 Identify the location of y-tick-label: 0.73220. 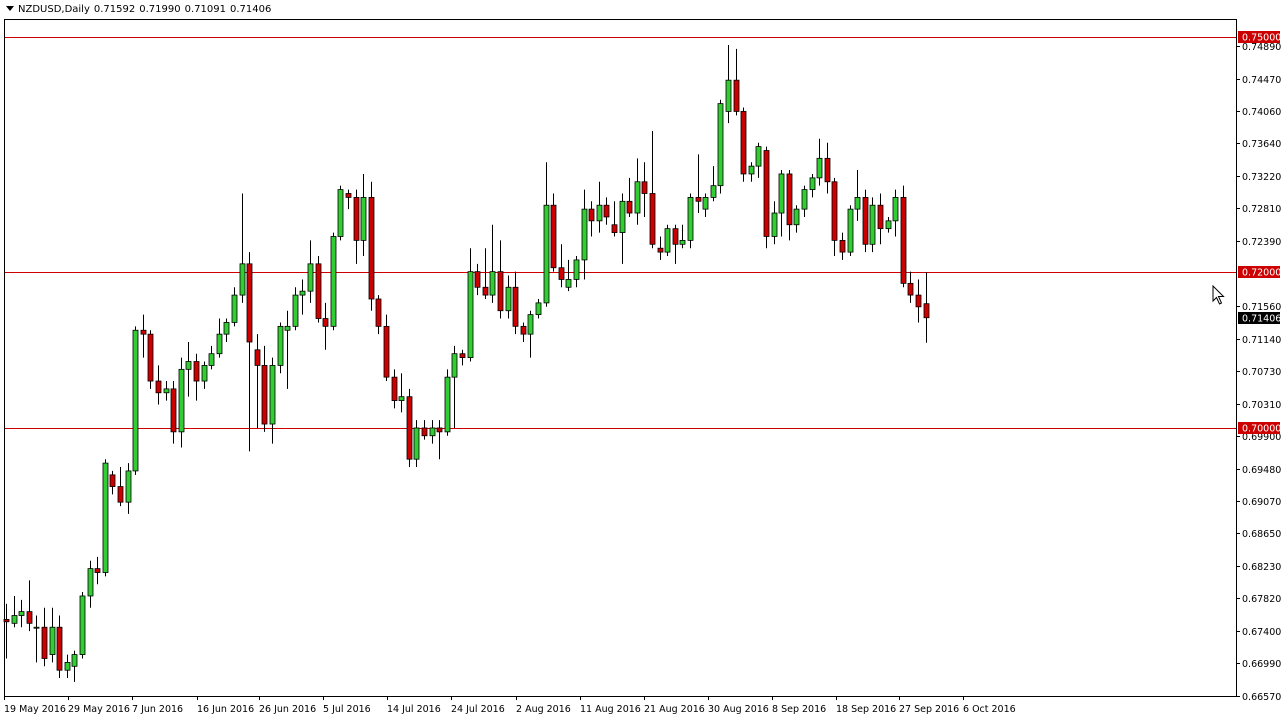
(1261, 177).